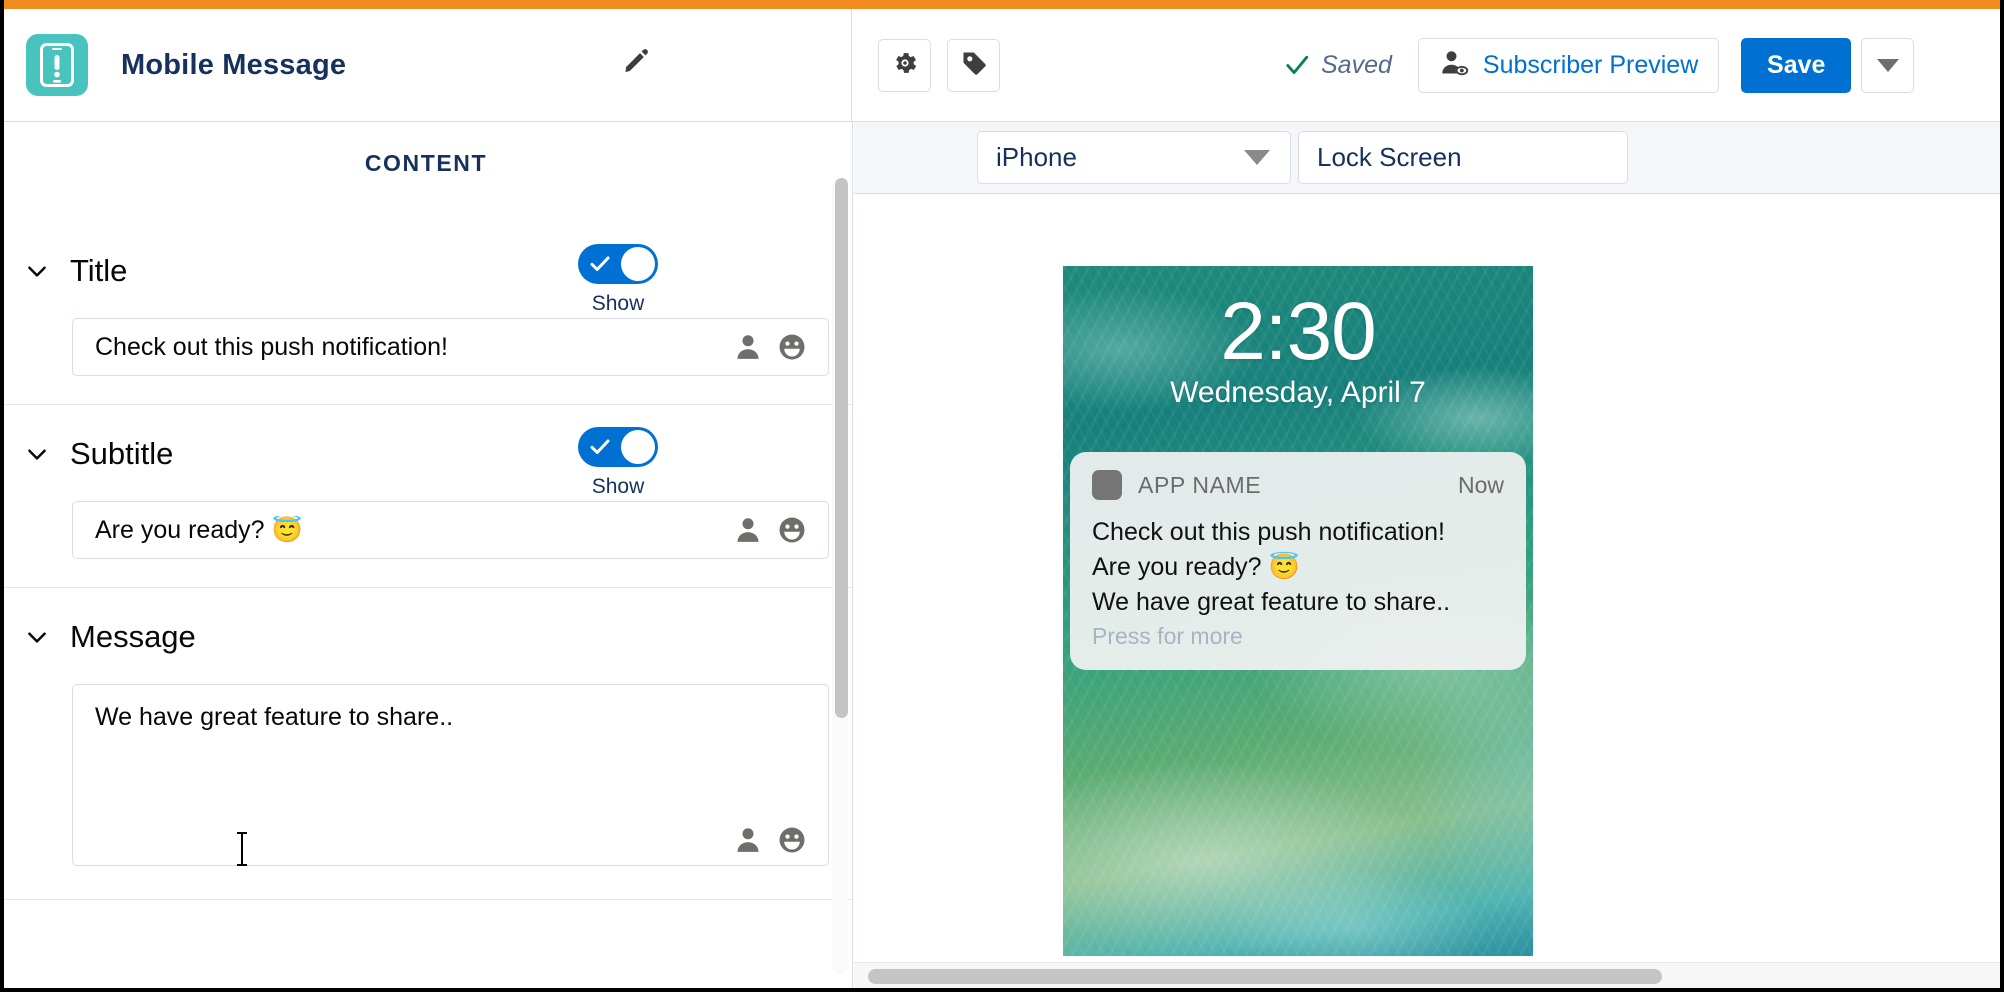 The image size is (2004, 992). What do you see at coordinates (1036, 157) in the screenshot?
I see `device-select-value: iPhone` at bounding box center [1036, 157].